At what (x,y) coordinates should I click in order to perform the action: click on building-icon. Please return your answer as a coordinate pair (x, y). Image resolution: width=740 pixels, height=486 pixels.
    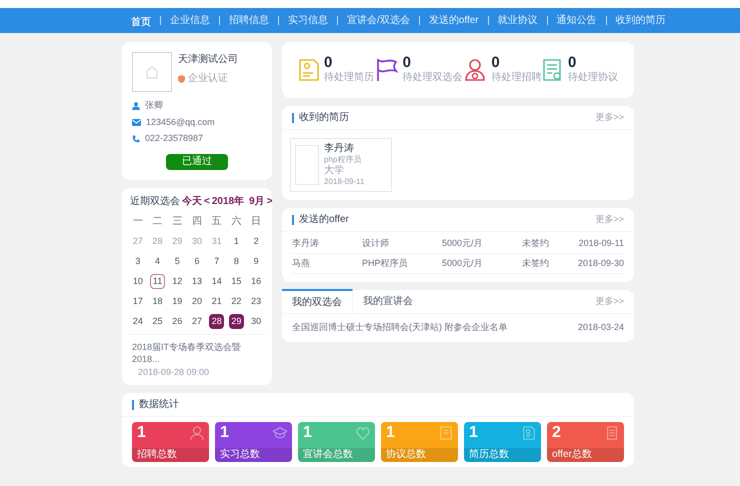
    Looking at the image, I should click on (152, 72).